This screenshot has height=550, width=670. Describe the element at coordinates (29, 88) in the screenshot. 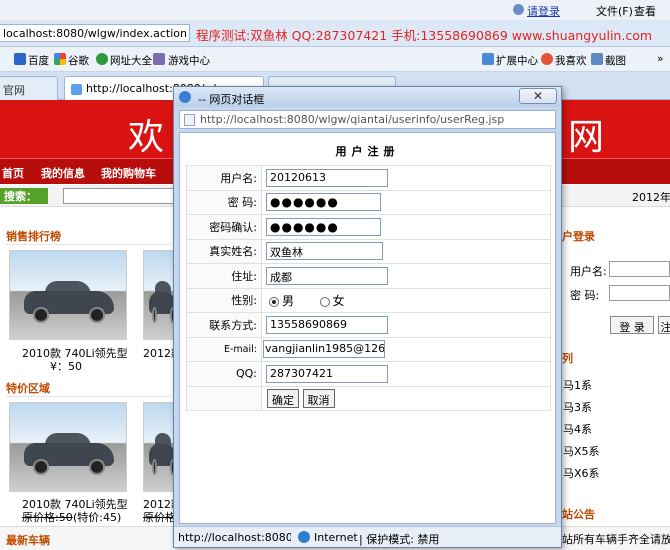

I see `tab-official: 官网` at that location.